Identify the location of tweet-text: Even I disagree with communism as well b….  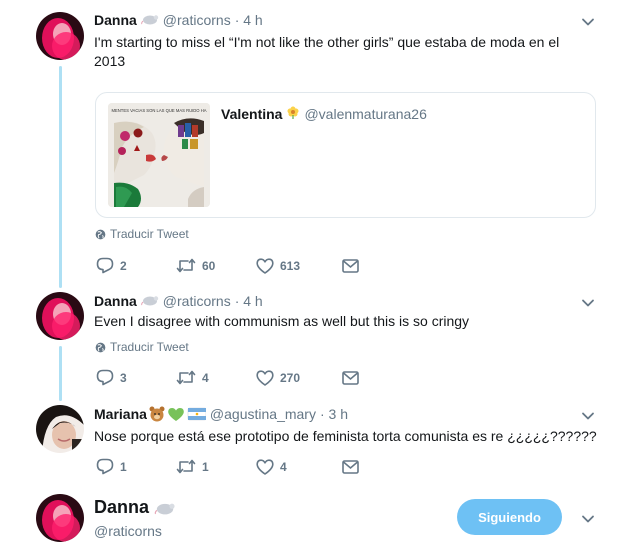
(282, 321).